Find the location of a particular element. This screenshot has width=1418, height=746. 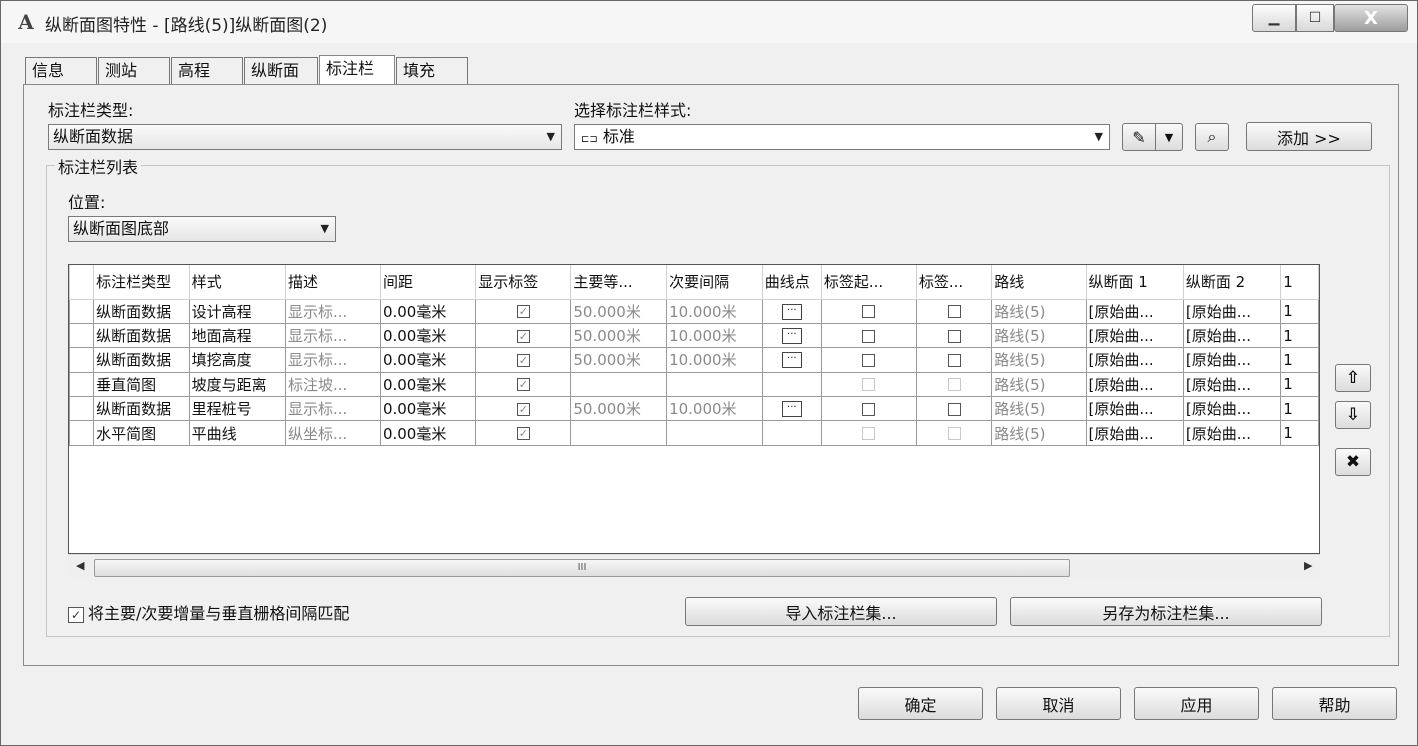

column-header: 纵断面 1 is located at coordinates (1134, 282).